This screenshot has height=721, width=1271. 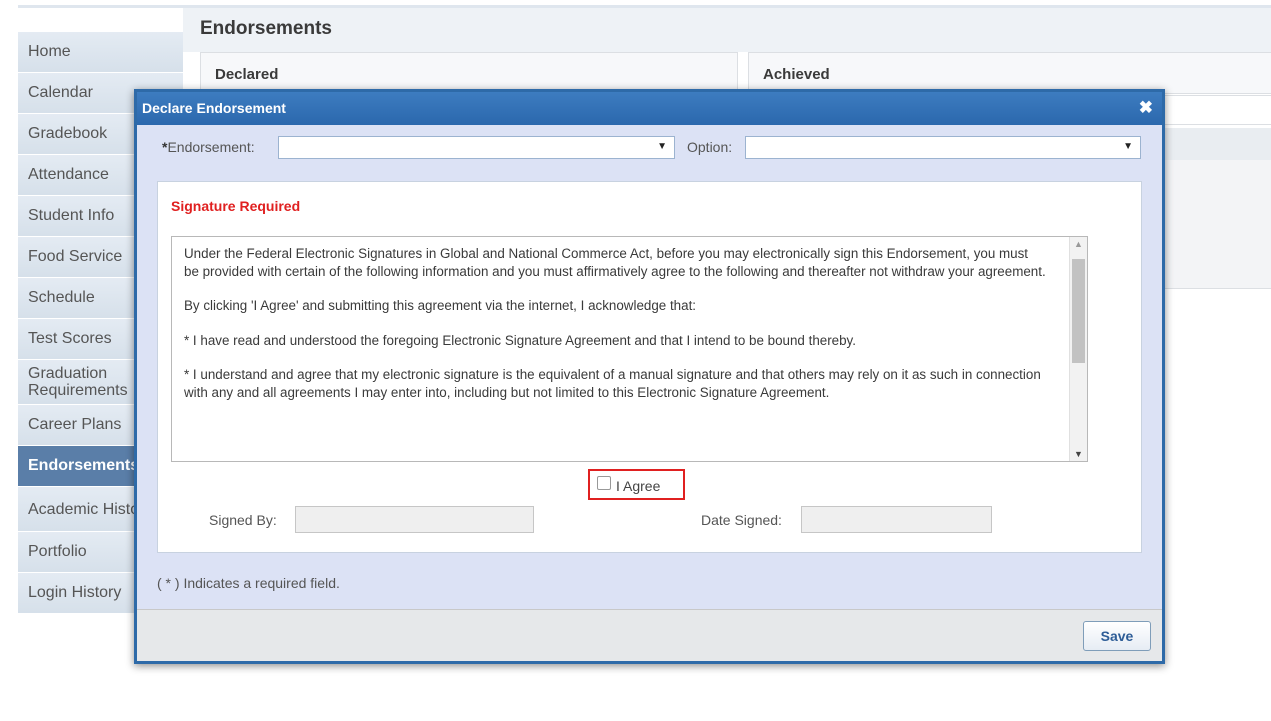 What do you see at coordinates (248, 583) in the screenshot?
I see `required-field-note: ( * ) Indicates a required field.` at bounding box center [248, 583].